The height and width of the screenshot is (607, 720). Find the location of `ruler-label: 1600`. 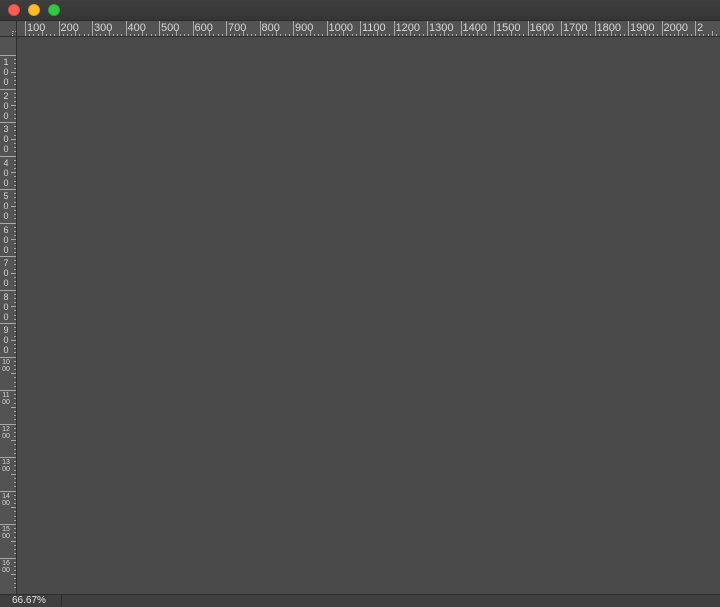

ruler-label: 1600 is located at coordinates (541, 28).